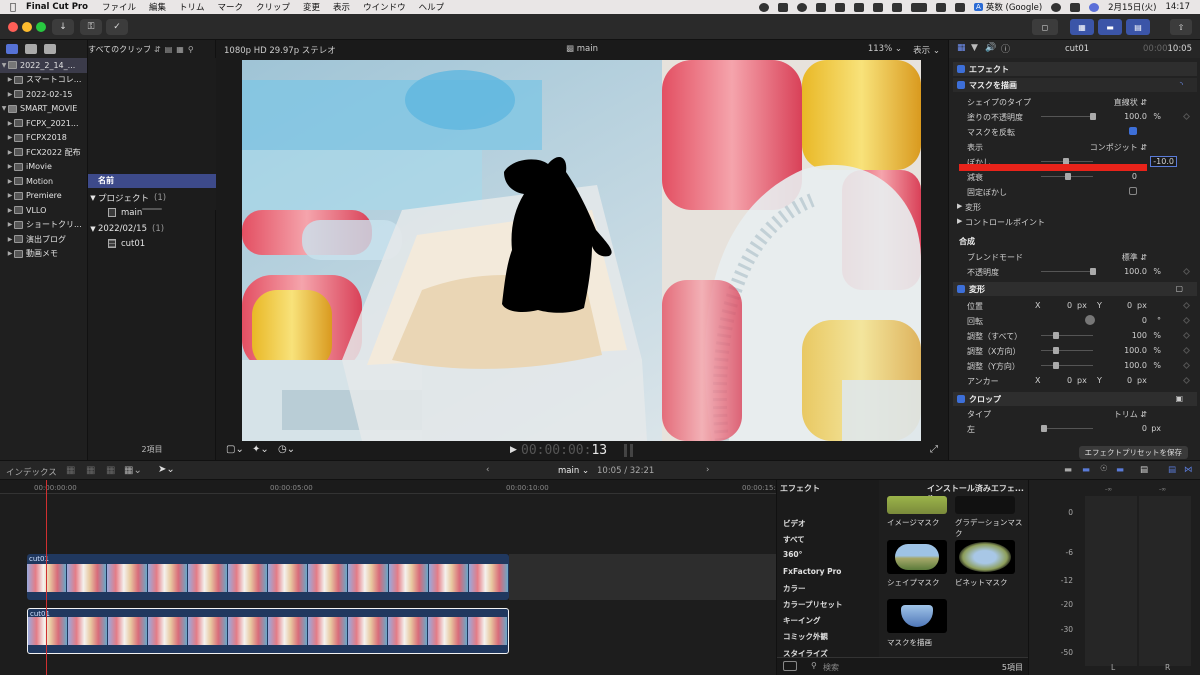 The height and width of the screenshot is (675, 1200). Describe the element at coordinates (985, 557) in the screenshot. I see `effect-thumb-vignette-mask` at that location.